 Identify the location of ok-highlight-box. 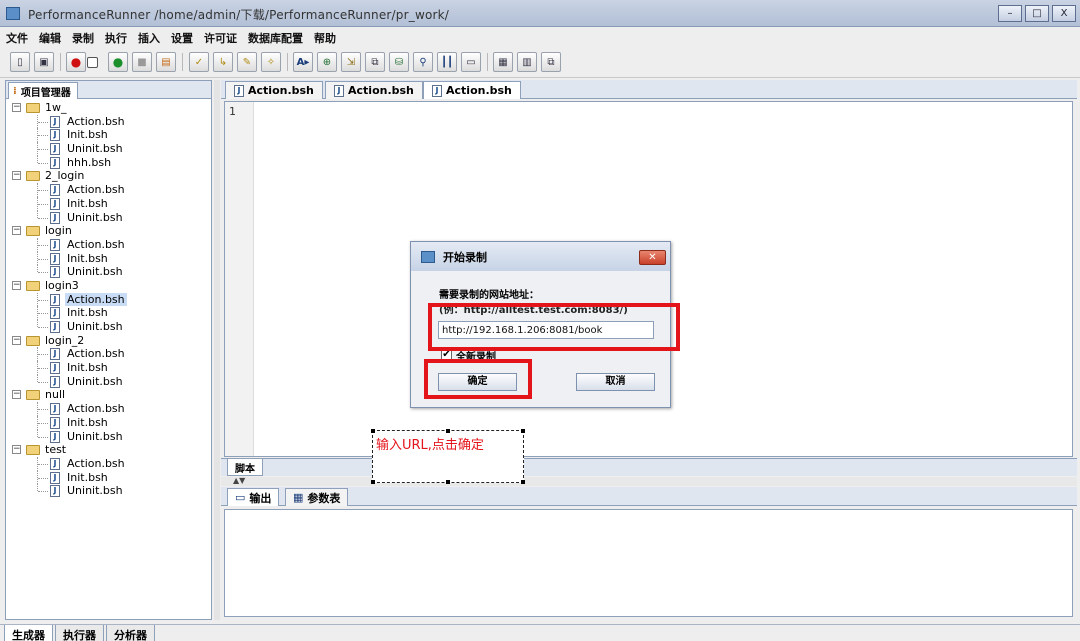
(478, 379).